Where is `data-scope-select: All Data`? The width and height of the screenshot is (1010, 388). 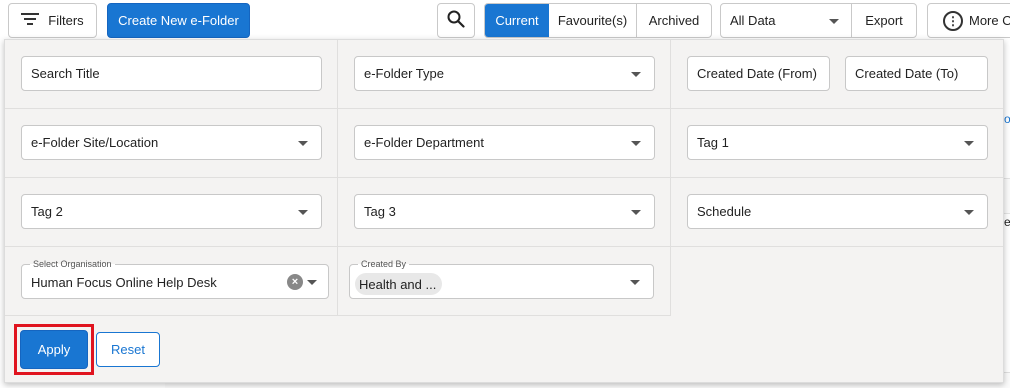
data-scope-select: All Data is located at coordinates (786, 20).